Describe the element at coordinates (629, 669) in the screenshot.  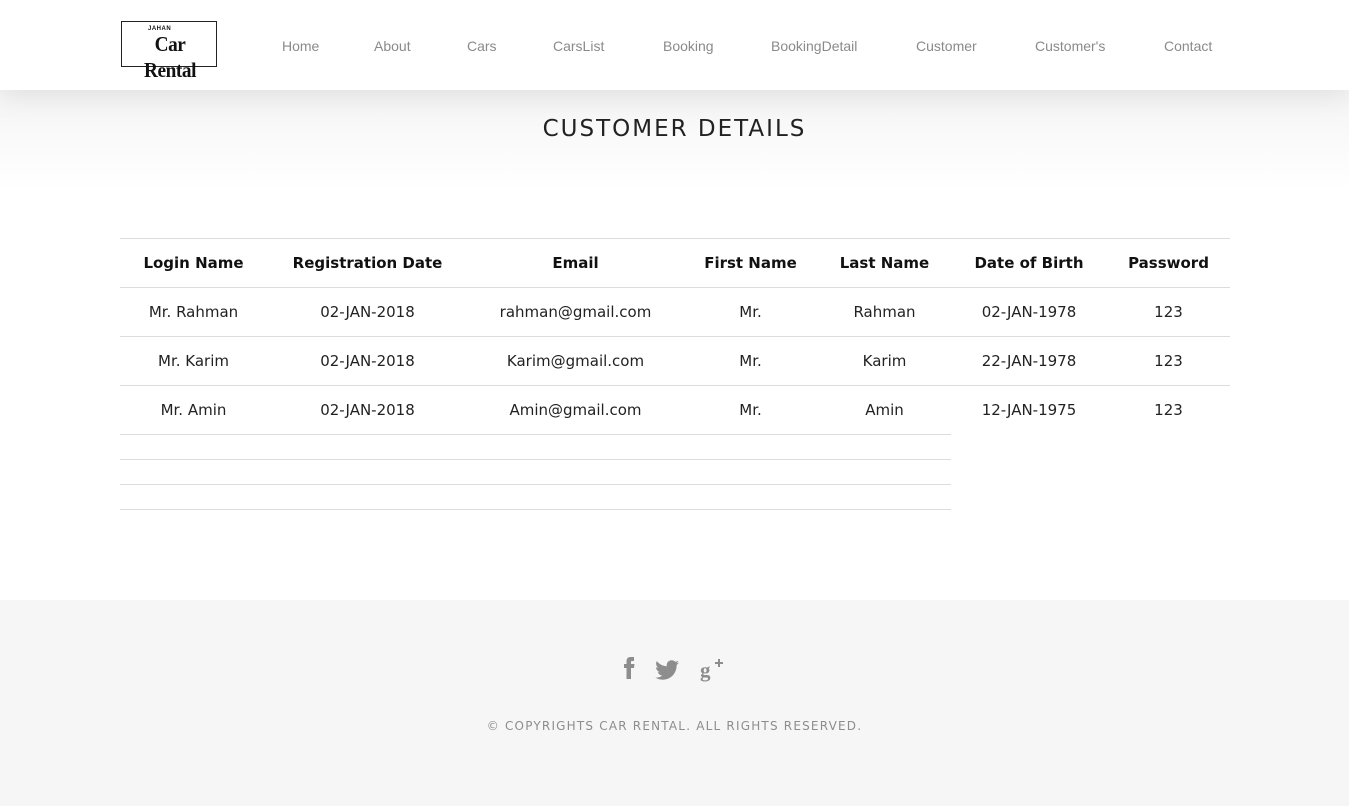
I see `facebook-icon` at that location.